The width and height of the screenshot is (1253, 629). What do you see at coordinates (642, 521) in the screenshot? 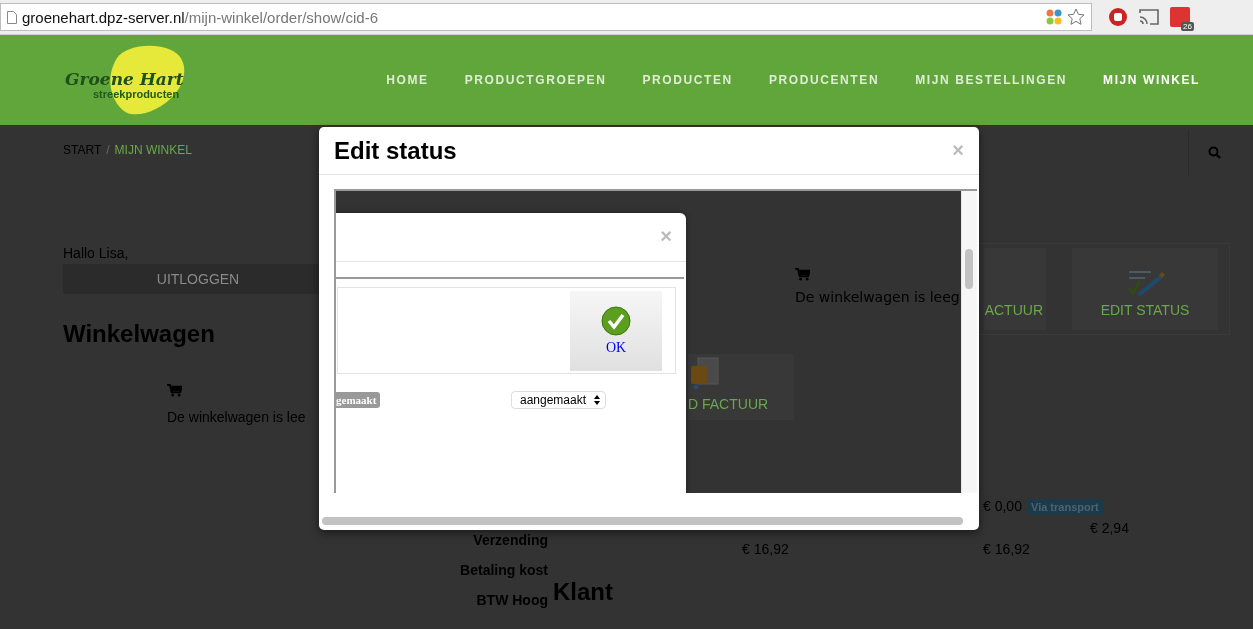
I see `horizontal-scrollbar` at bounding box center [642, 521].